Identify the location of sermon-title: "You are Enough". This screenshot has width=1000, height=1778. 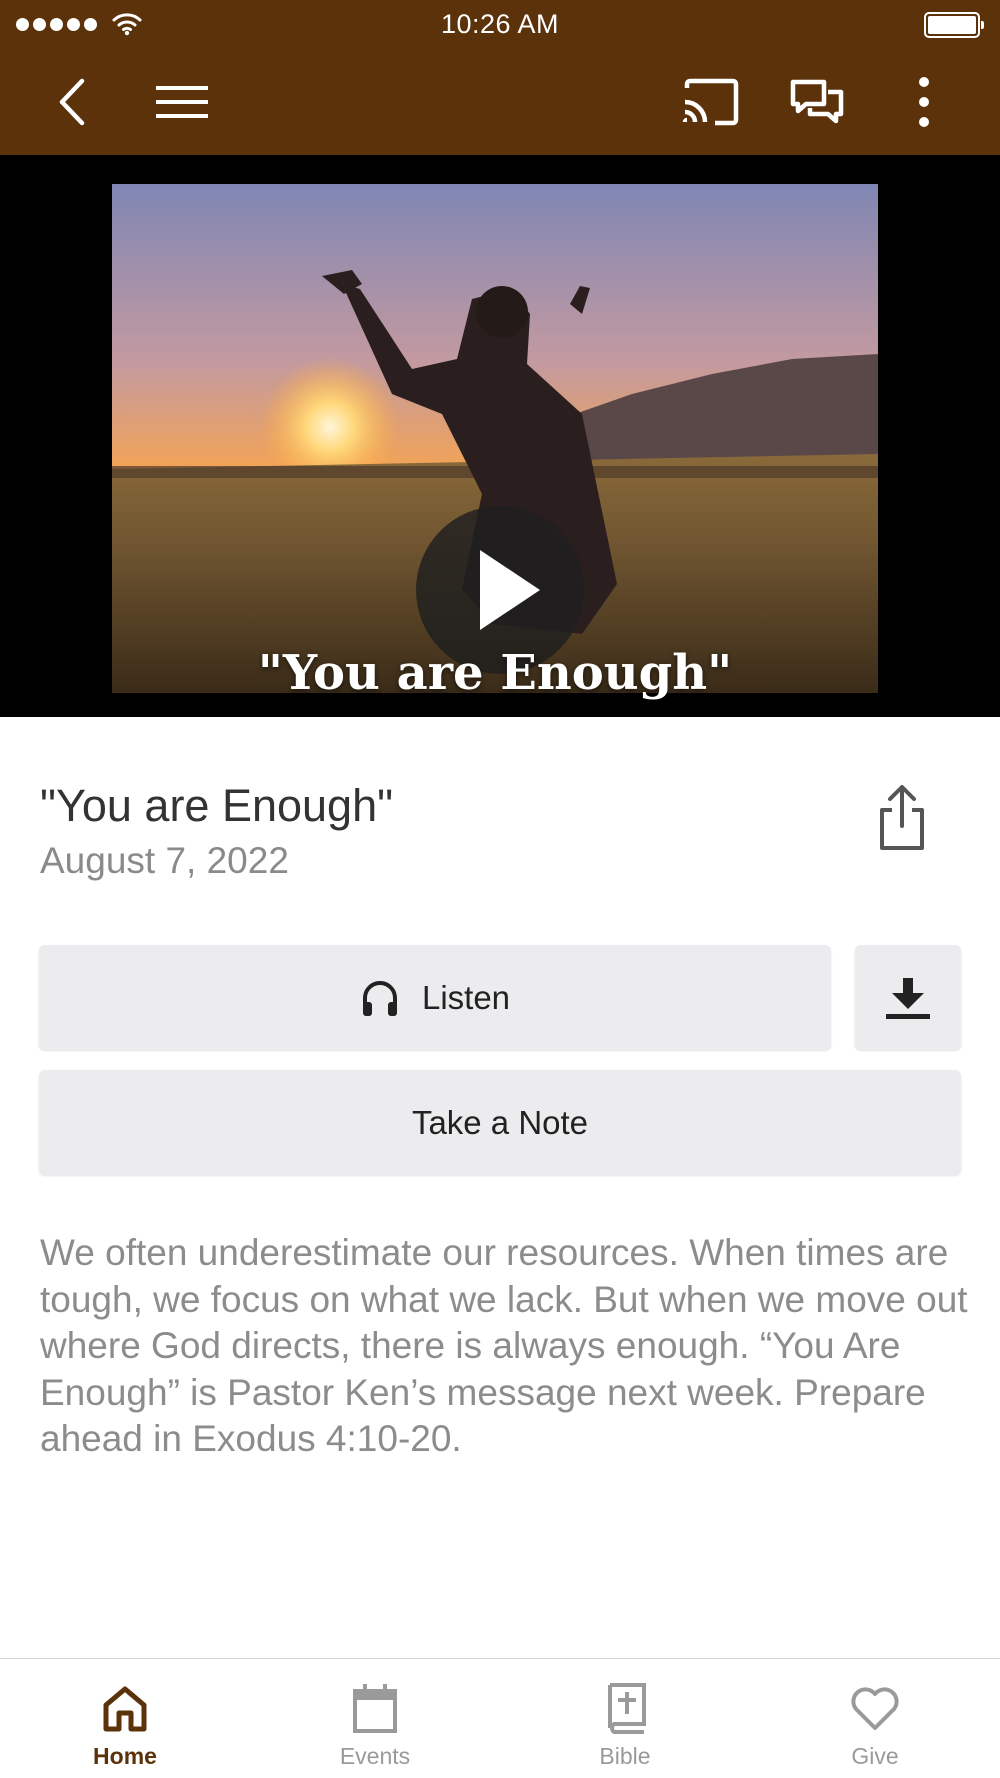
(217, 805).